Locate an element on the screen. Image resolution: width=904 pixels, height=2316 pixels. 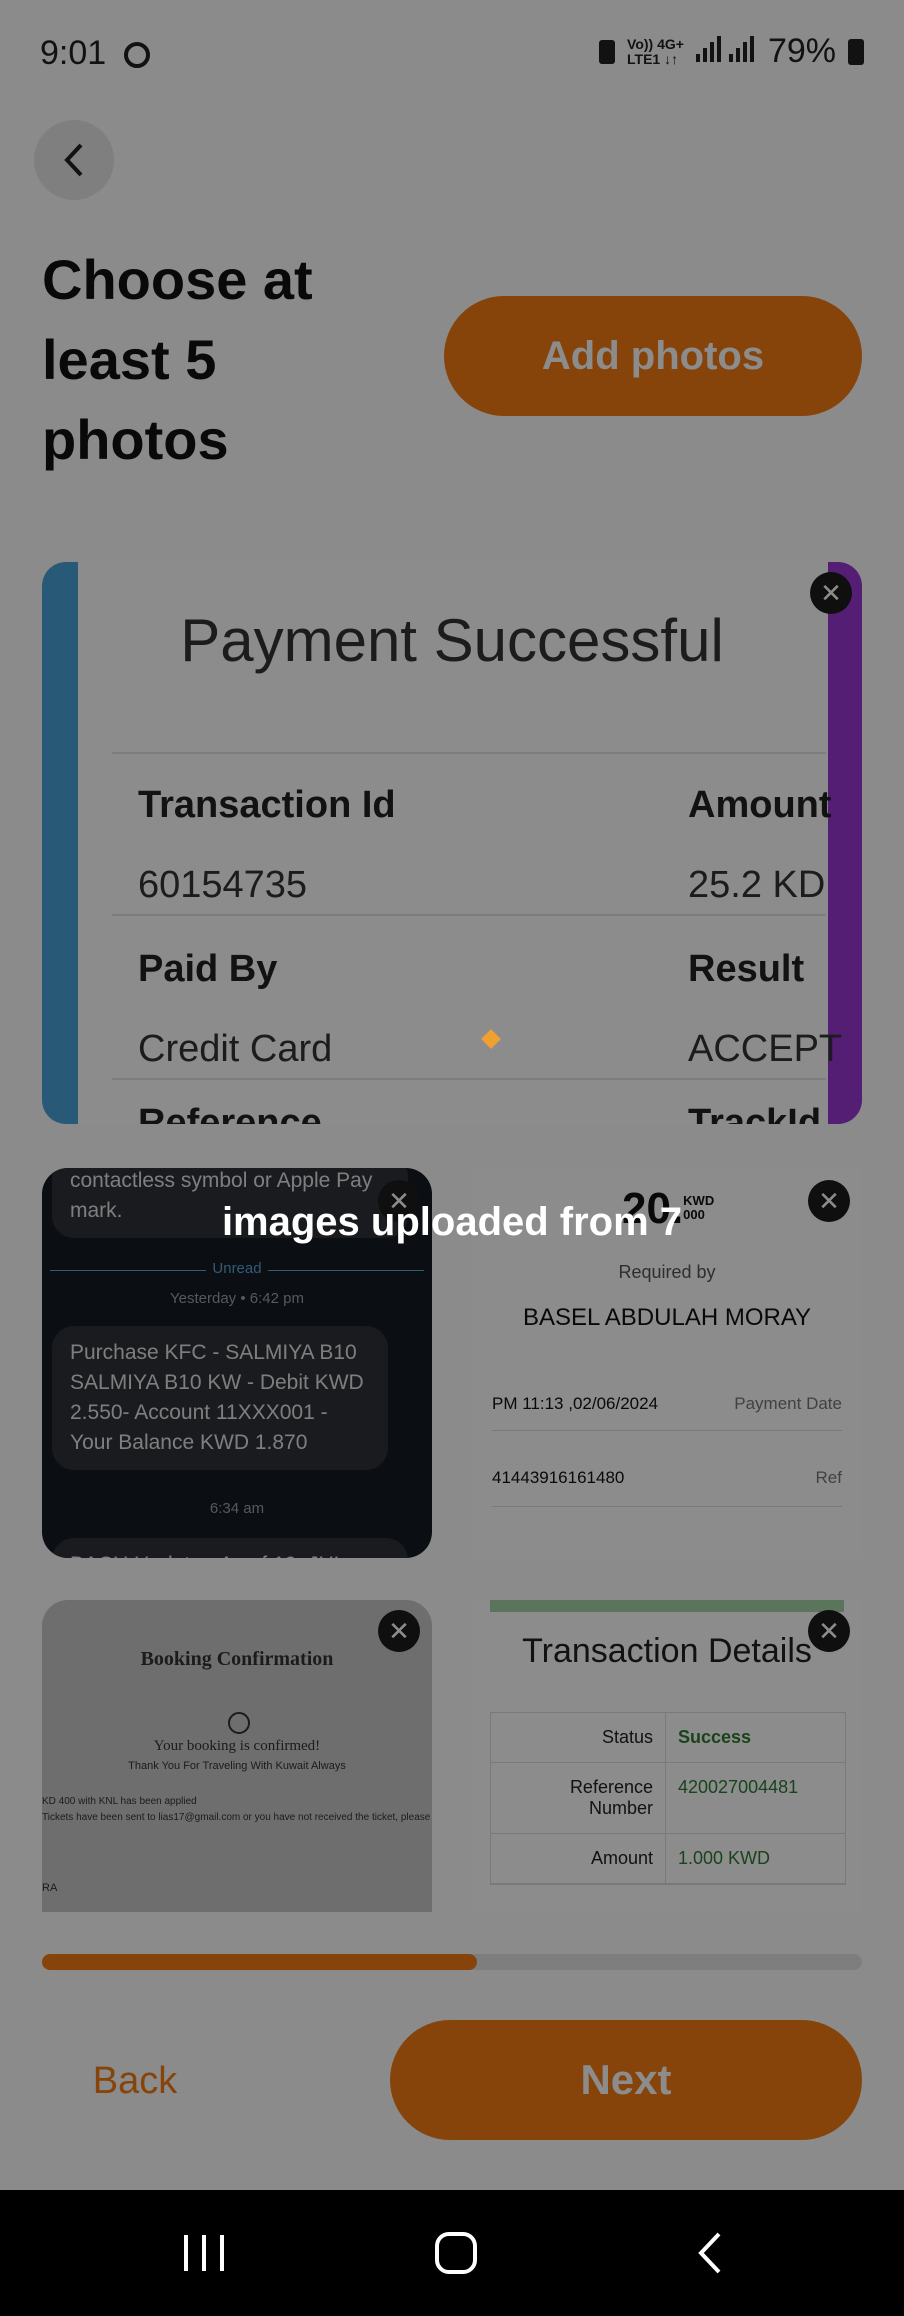
upload-status-text: images uploaded from 7 is located at coordinates (452, 1222).